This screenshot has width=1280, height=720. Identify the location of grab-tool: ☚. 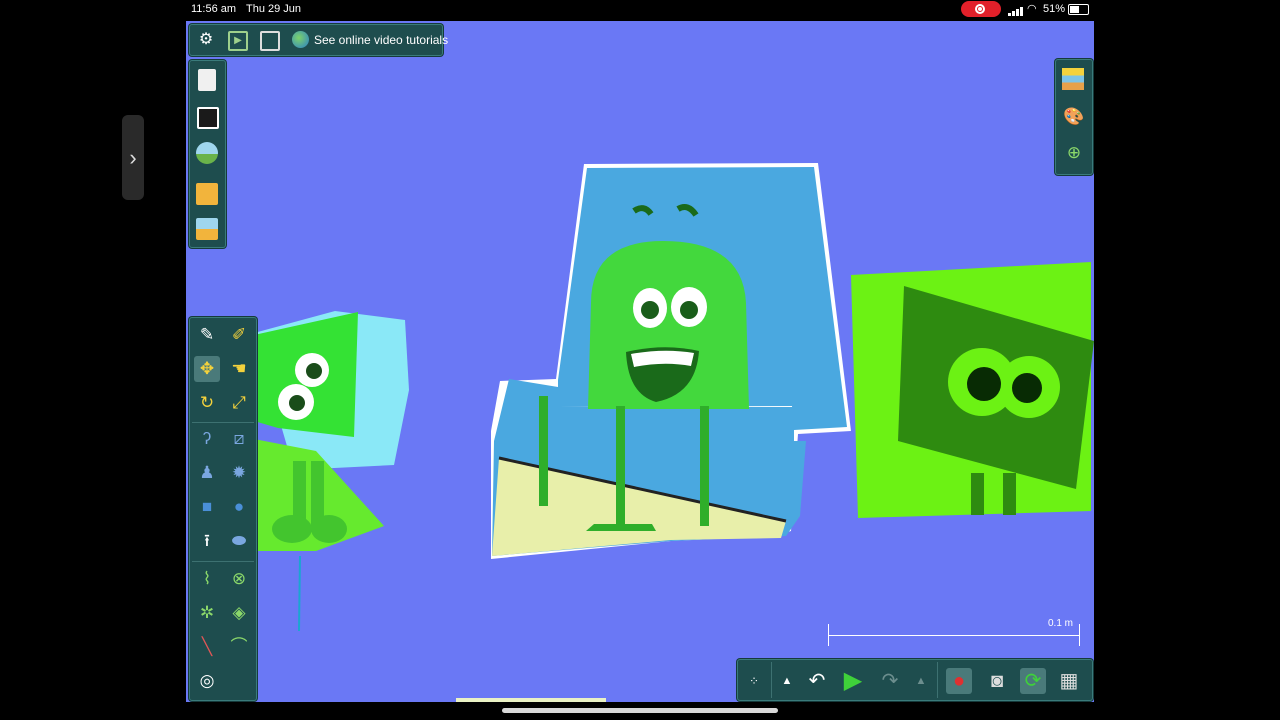
(239, 369).